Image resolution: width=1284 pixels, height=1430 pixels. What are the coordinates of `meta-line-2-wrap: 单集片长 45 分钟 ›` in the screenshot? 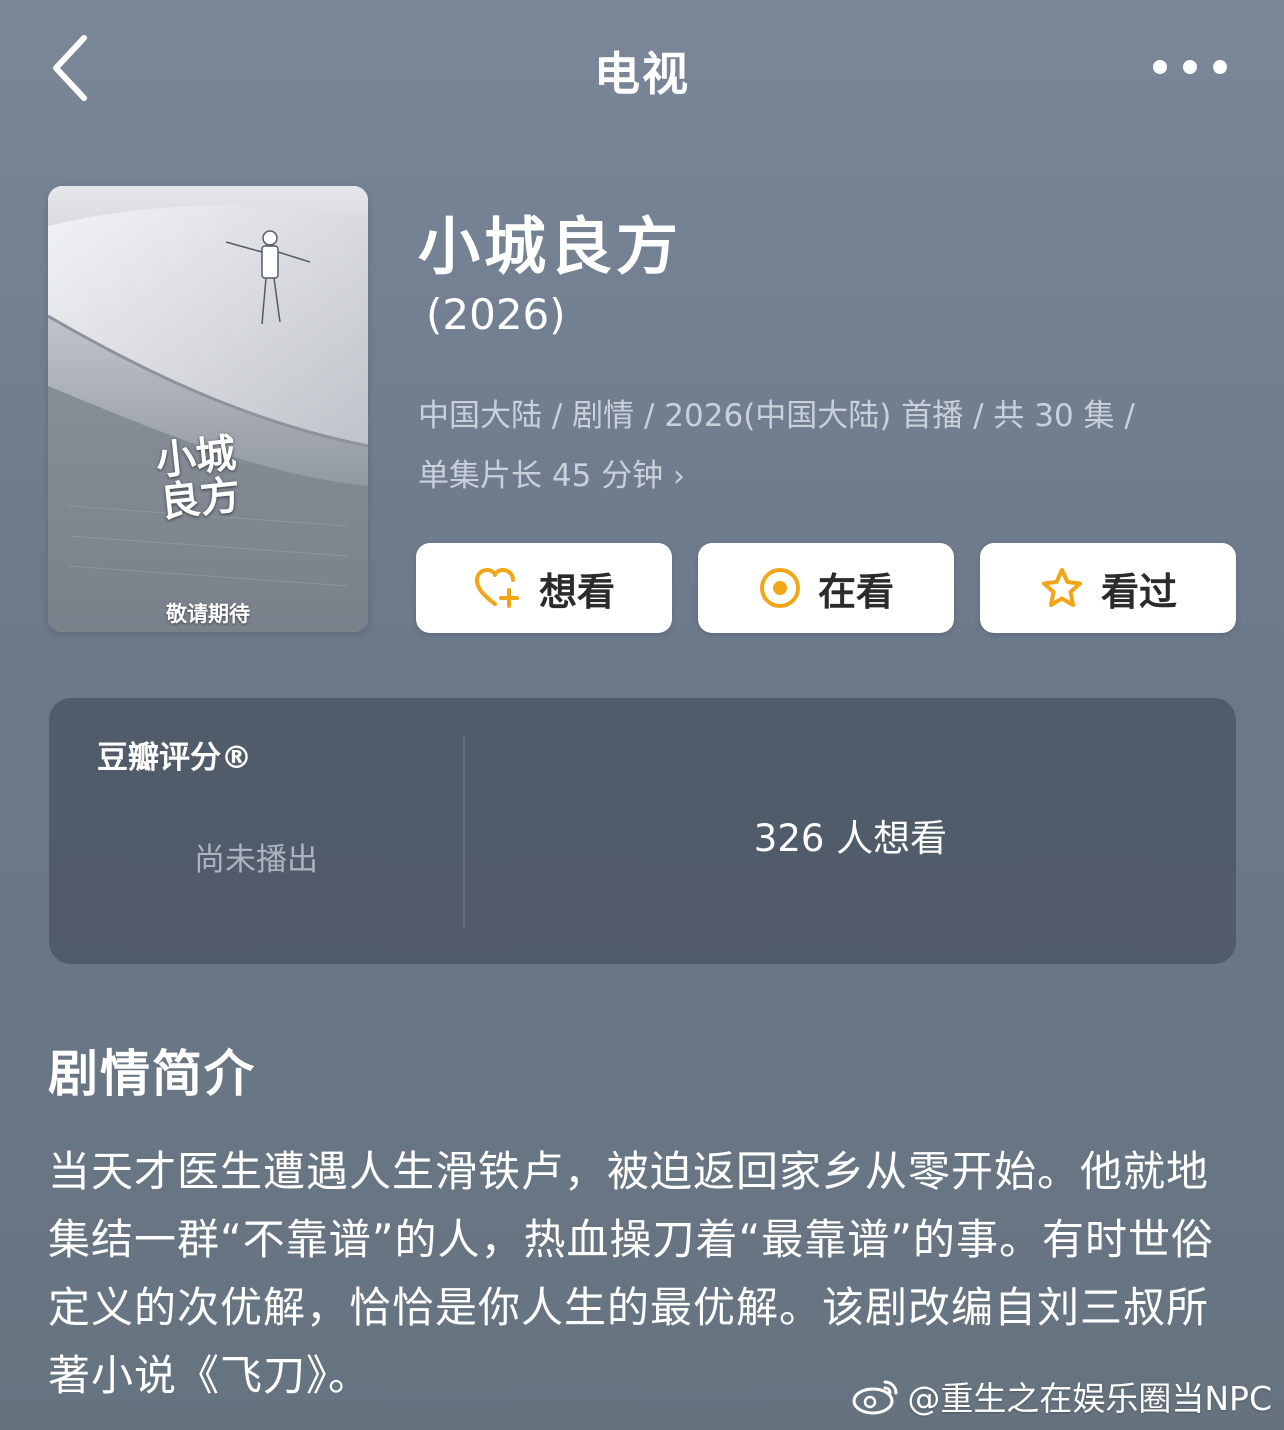 It's located at (828, 476).